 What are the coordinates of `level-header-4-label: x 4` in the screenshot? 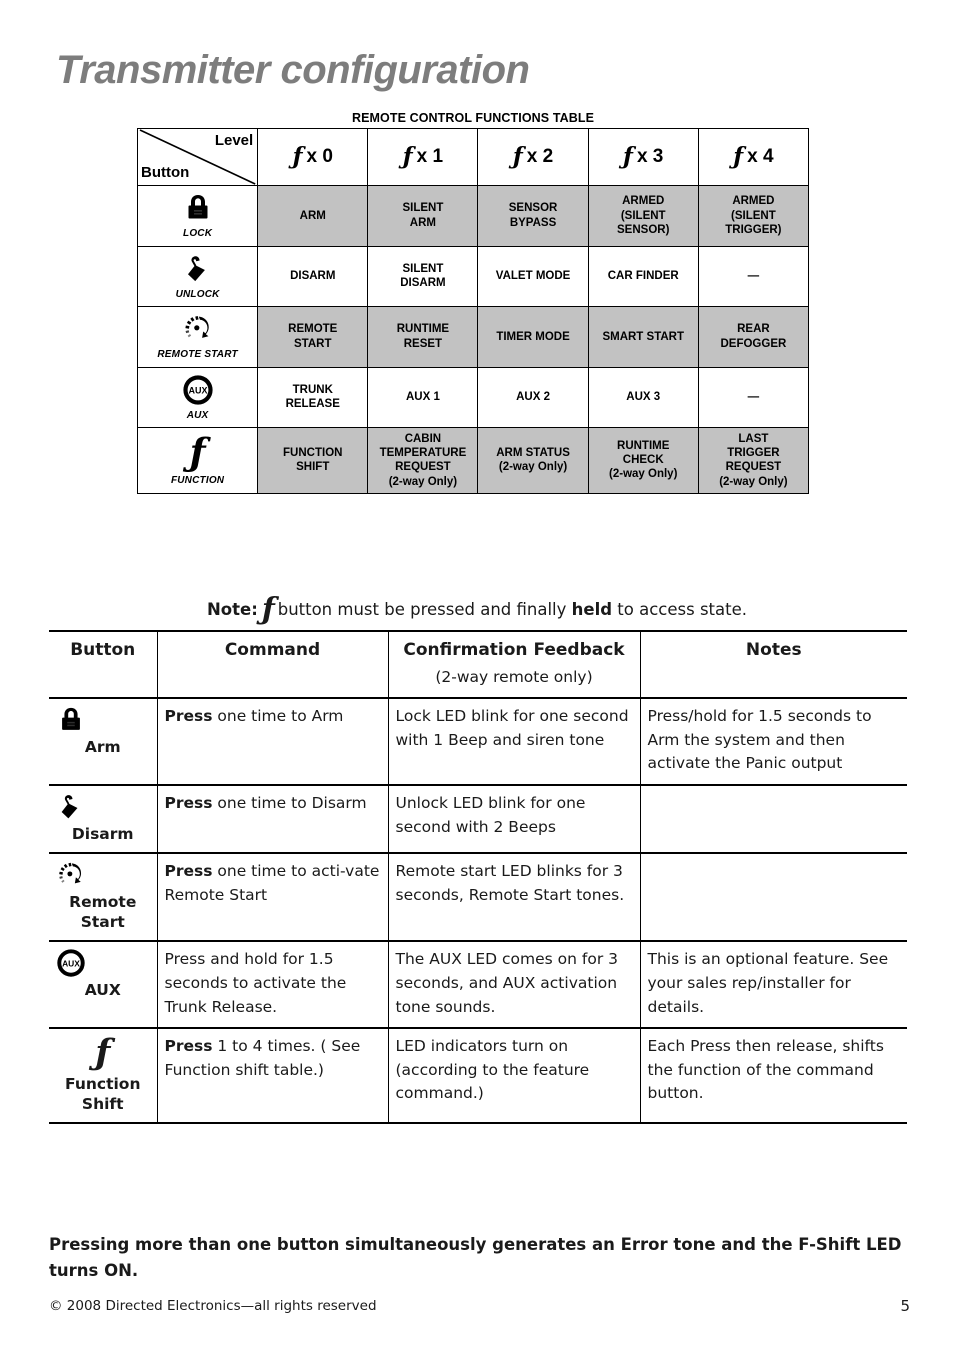 It's located at (760, 157).